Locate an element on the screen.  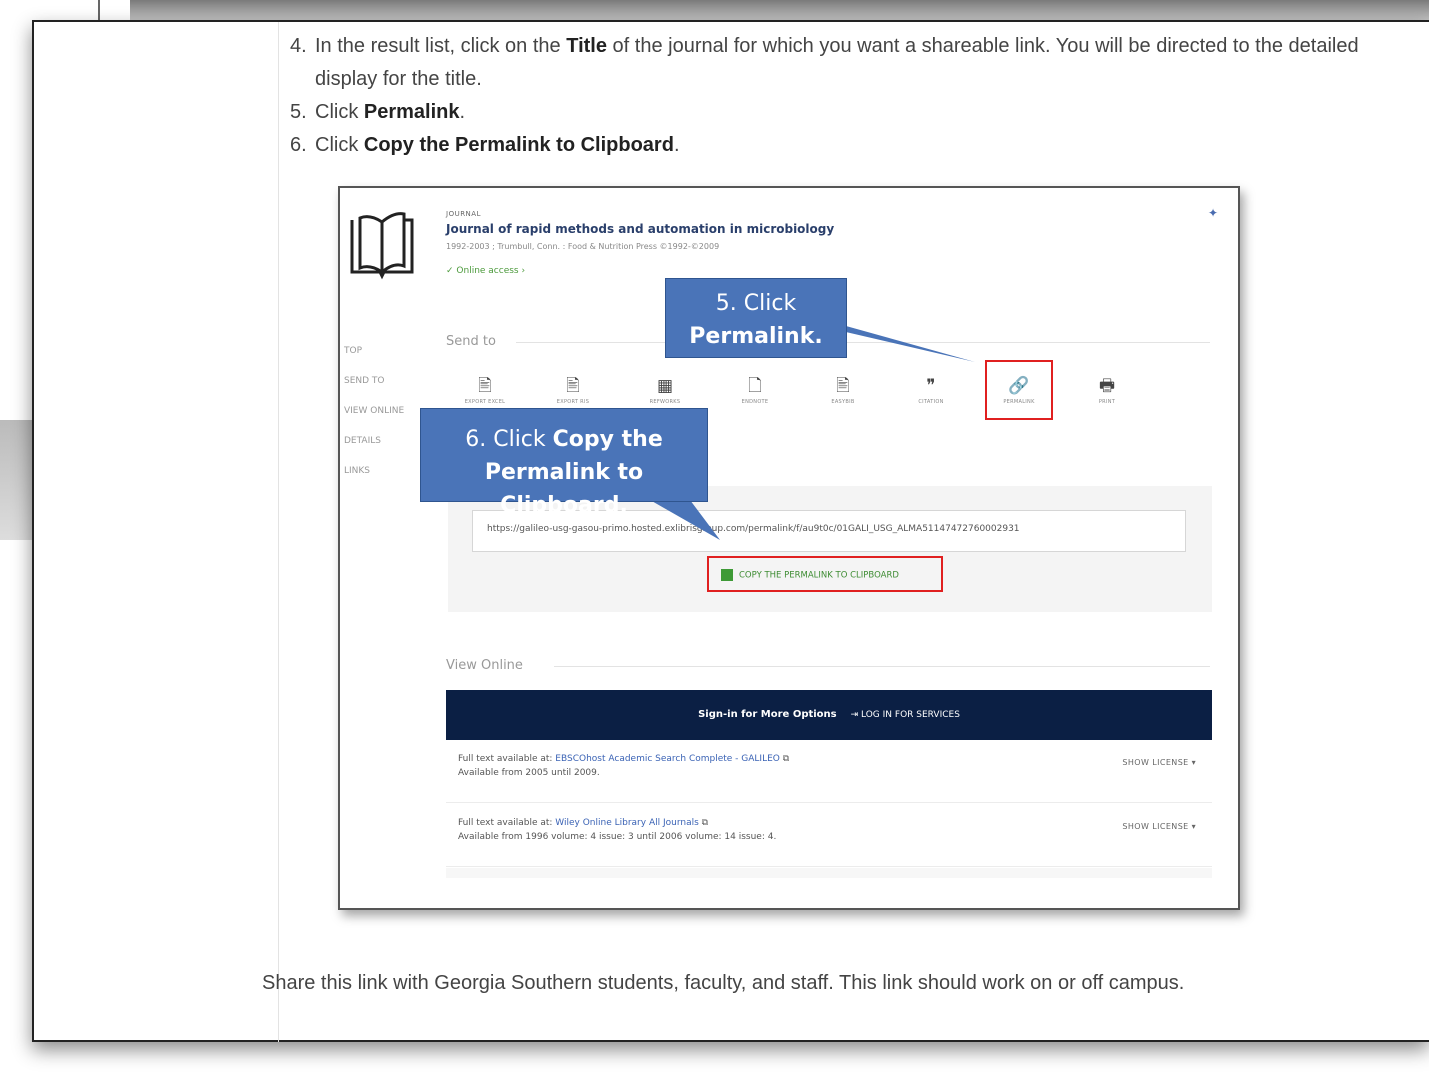
callout-bold-text: Permalink to Clipboard. is located at coordinates (564, 489).